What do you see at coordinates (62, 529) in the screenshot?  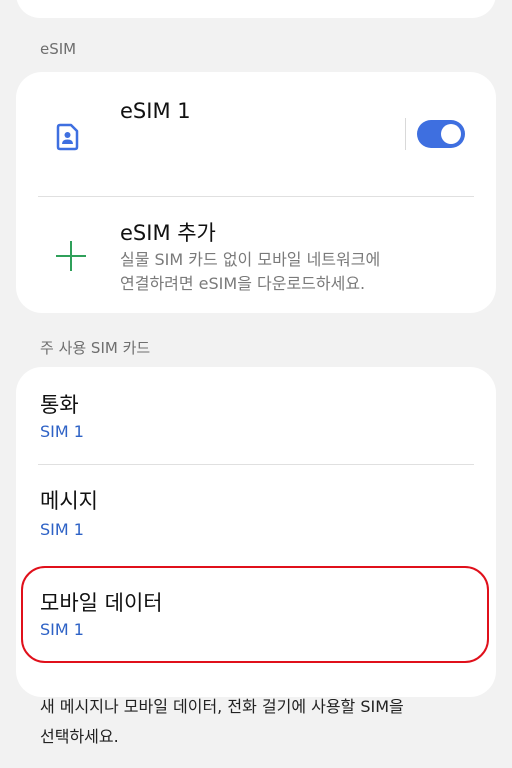 I see `messages-value: SIM 1` at bounding box center [62, 529].